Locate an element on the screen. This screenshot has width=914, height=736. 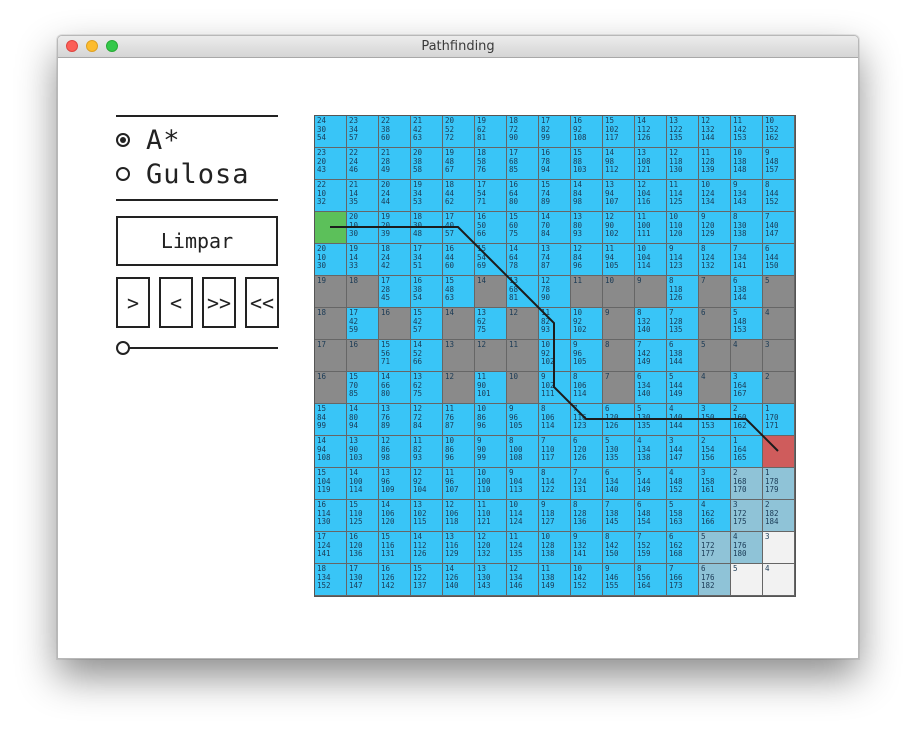
grid-cell-open: 11 76 87 is located at coordinates (459, 420).